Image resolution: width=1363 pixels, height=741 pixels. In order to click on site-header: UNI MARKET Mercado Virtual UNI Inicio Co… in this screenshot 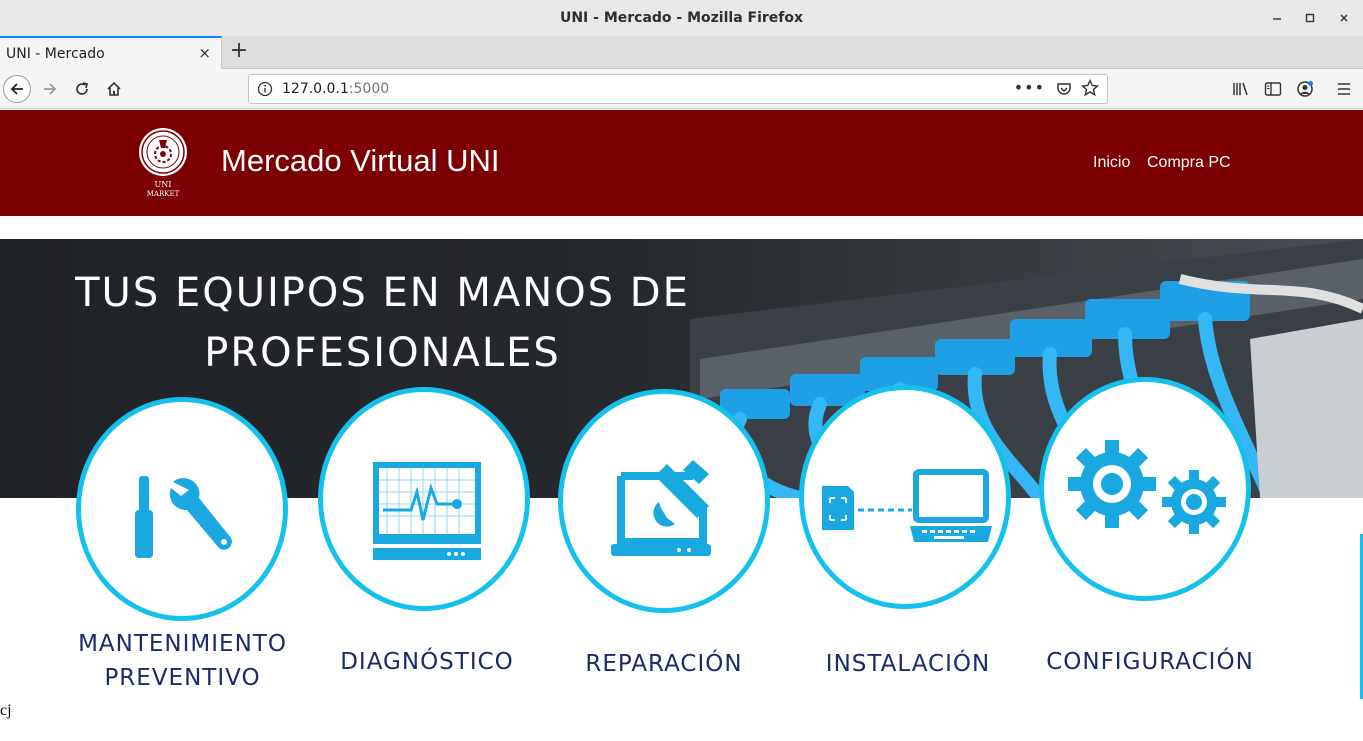, I will do `click(681, 163)`.